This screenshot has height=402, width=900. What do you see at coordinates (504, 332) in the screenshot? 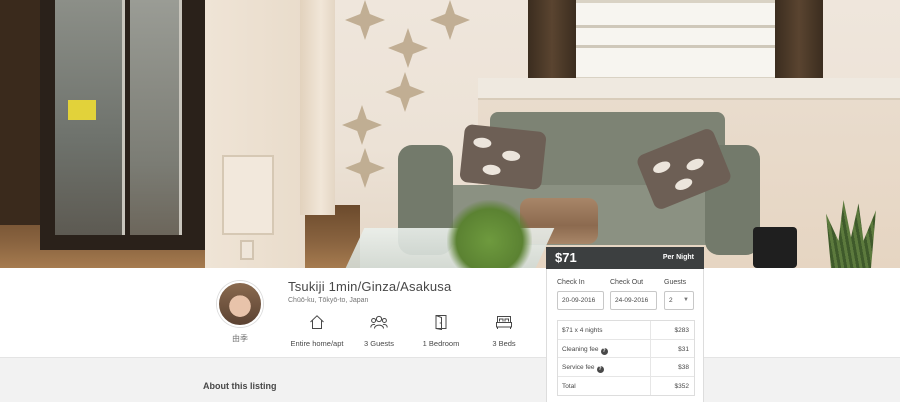
I see `amenity-beds: 3 Beds` at bounding box center [504, 332].